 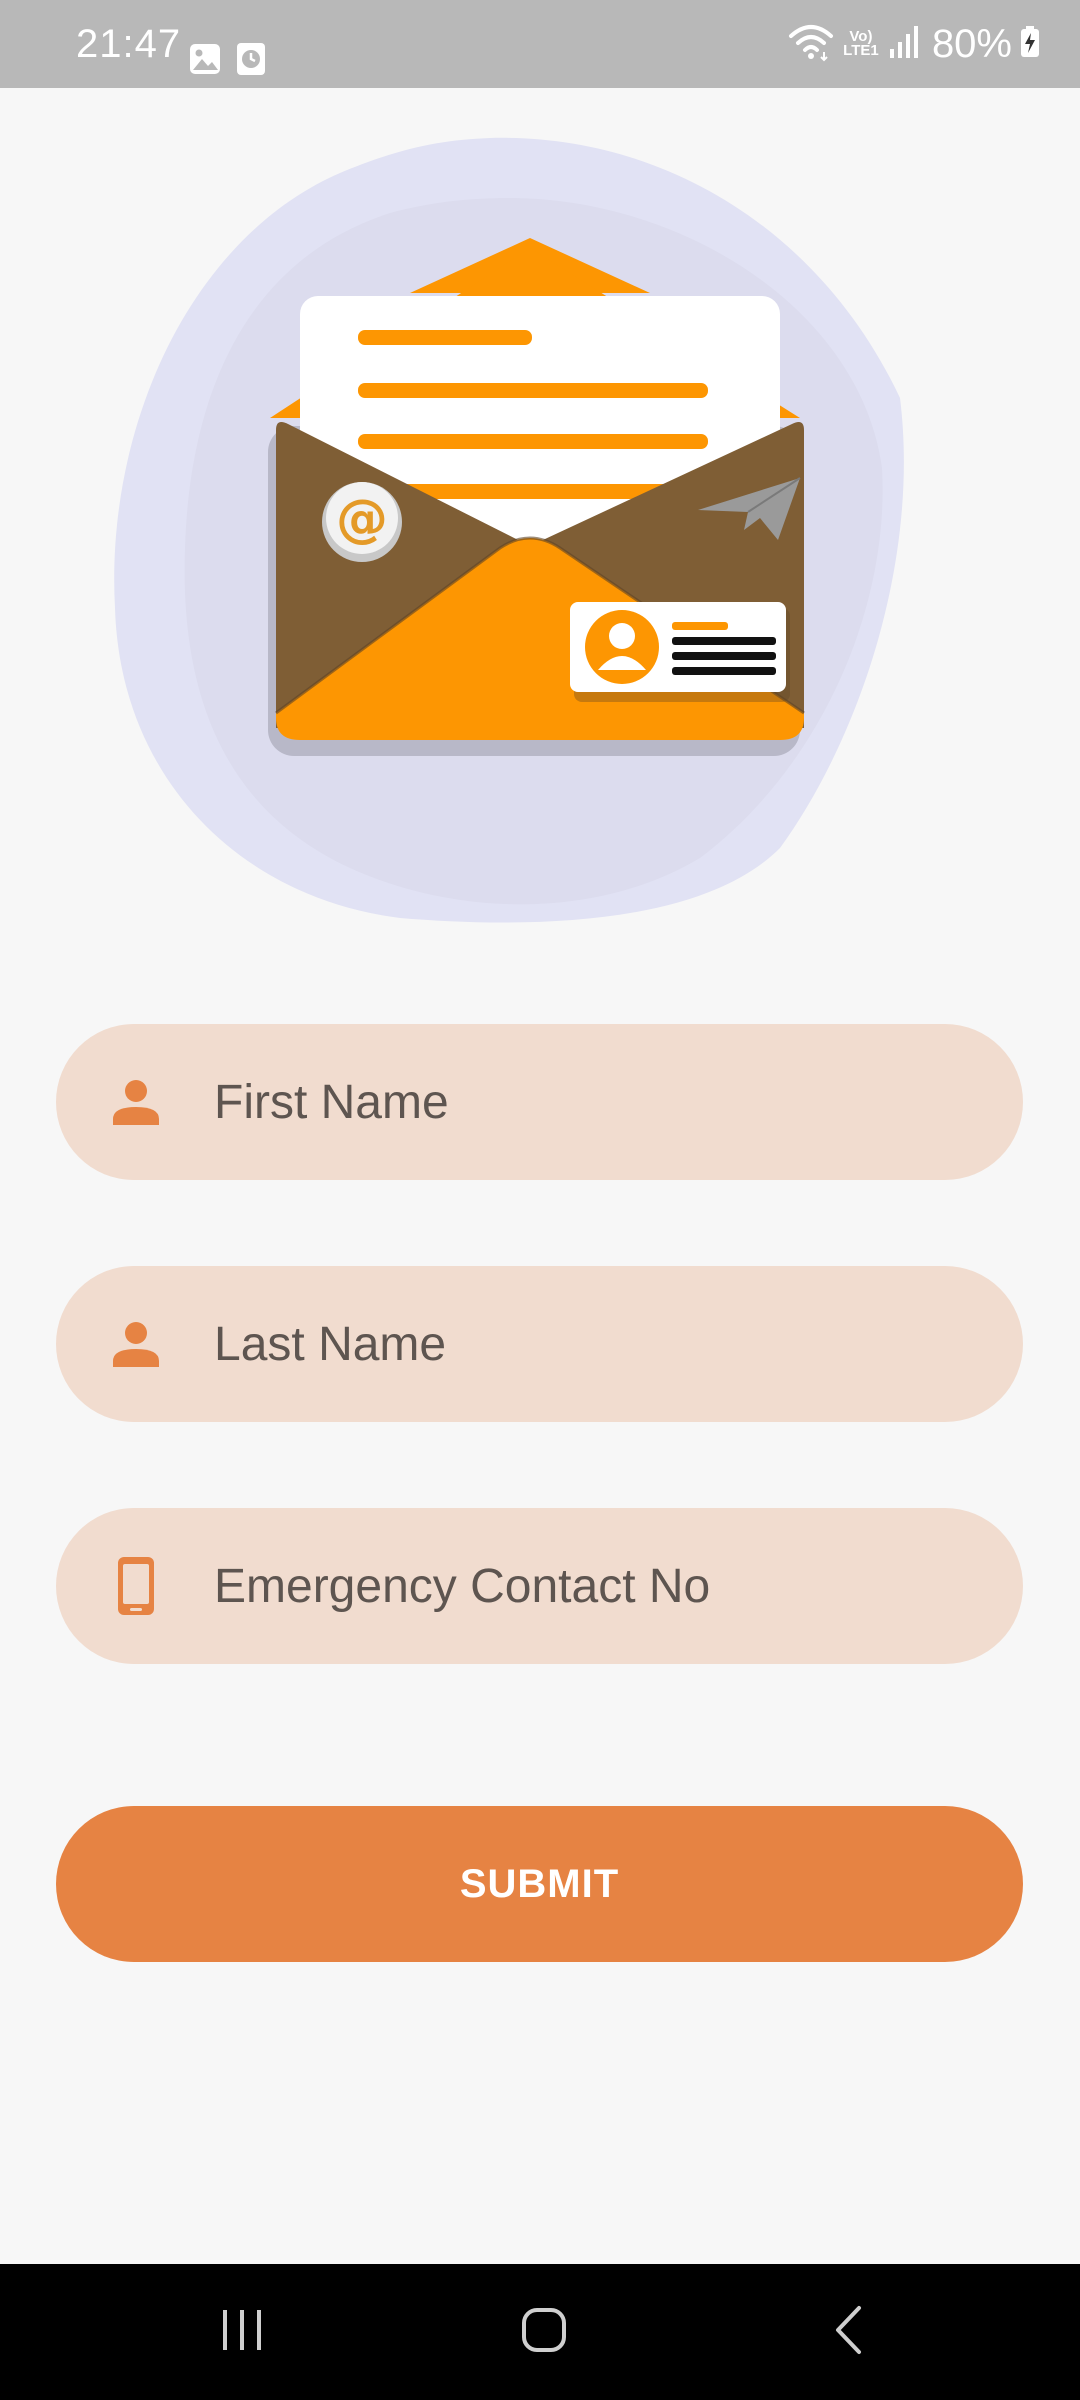 I want to click on system-navigation-bar, so click(x=540, y=2332).